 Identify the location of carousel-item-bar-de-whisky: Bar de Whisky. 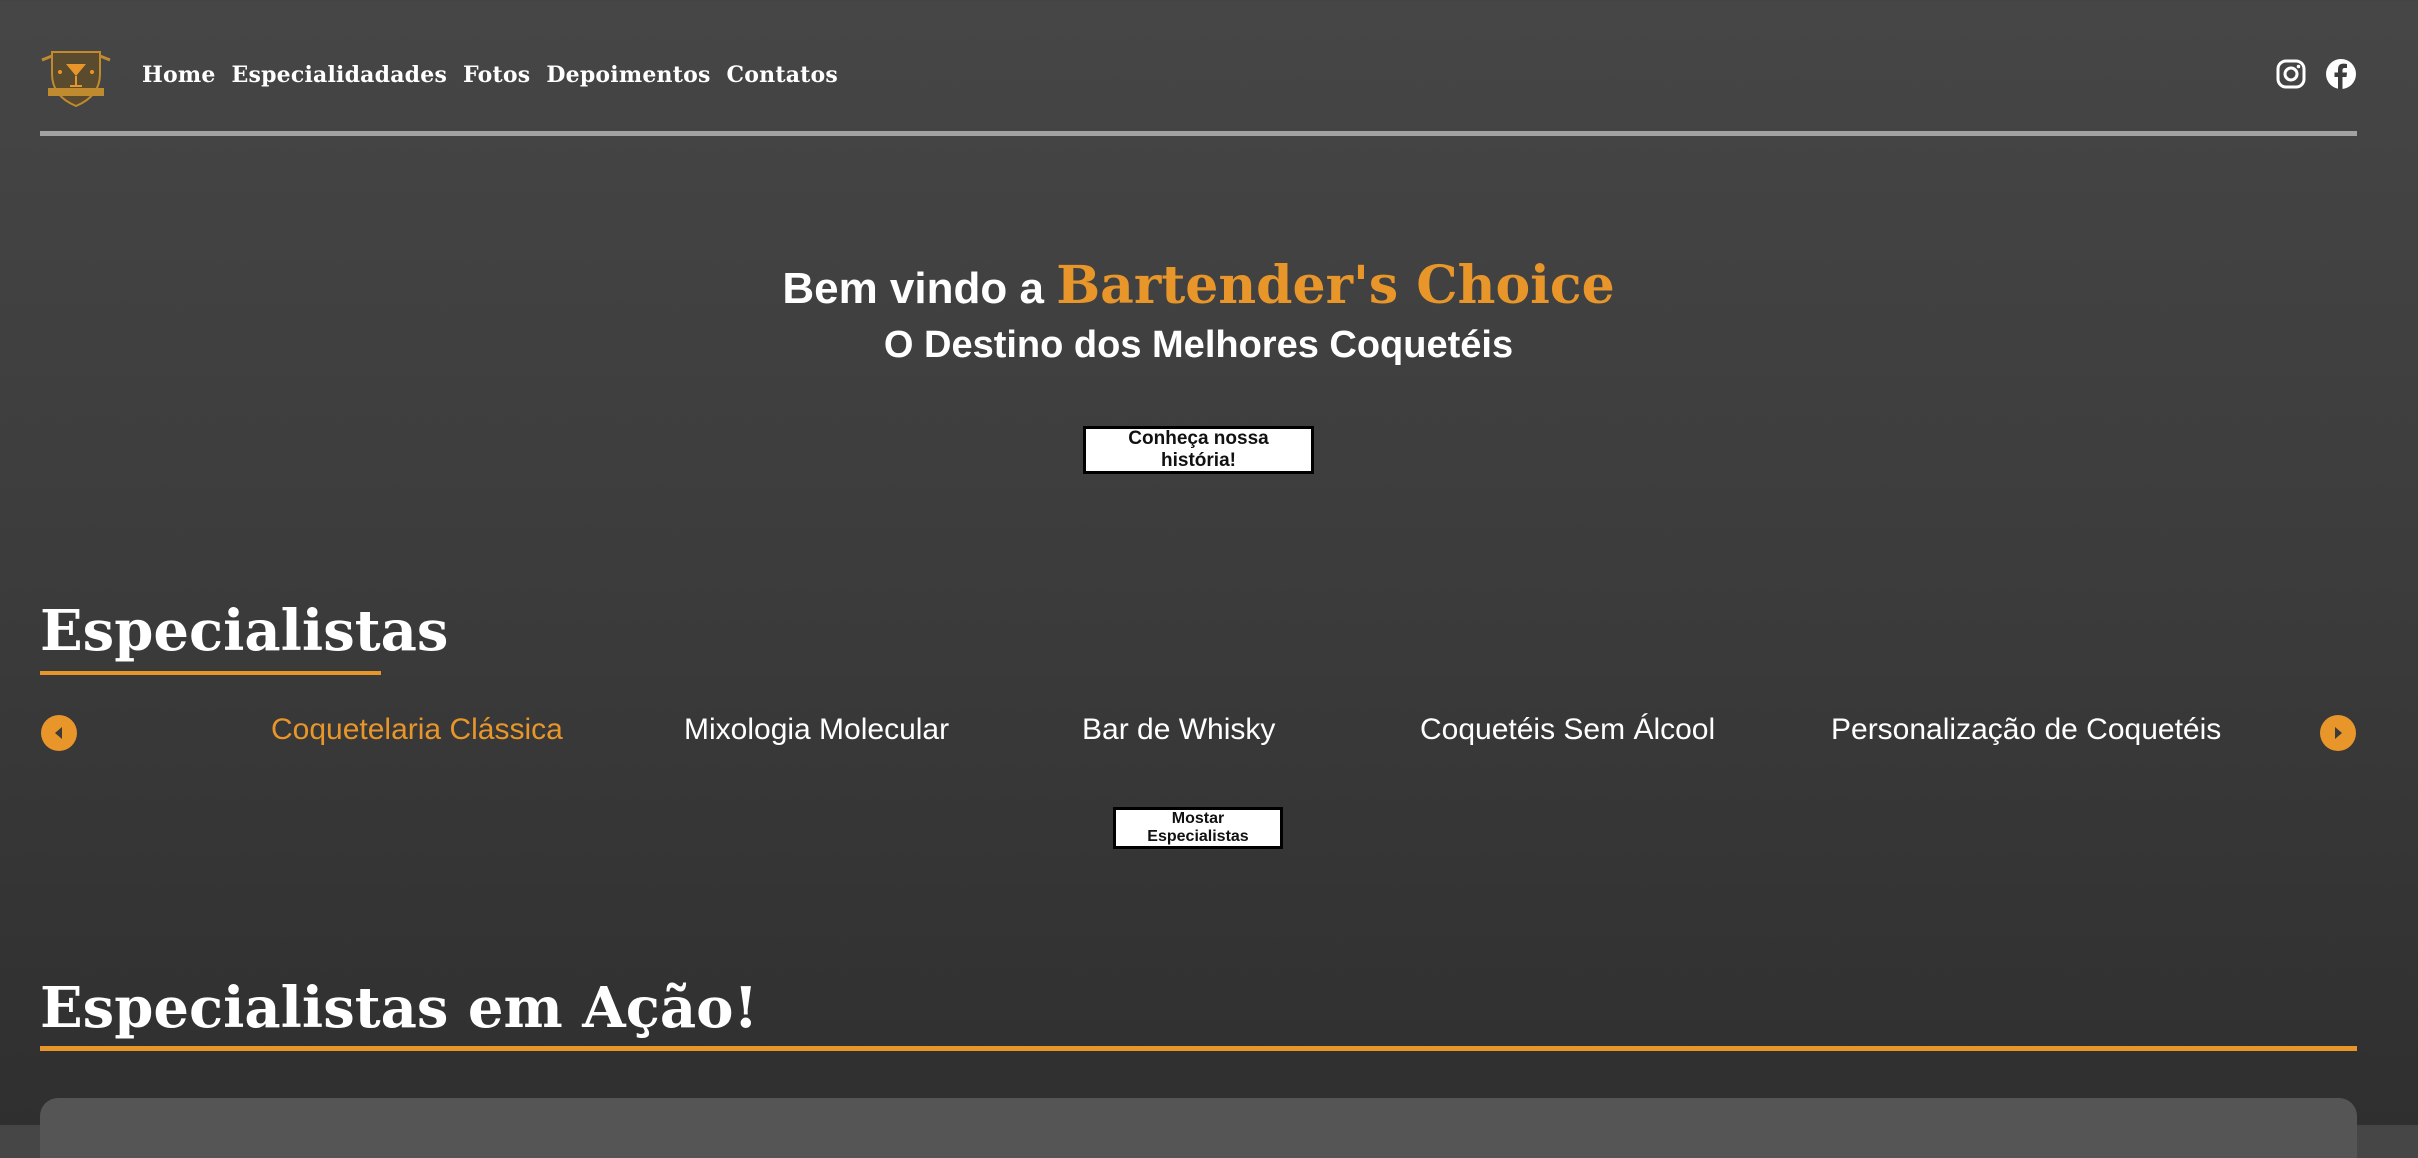
(1178, 730).